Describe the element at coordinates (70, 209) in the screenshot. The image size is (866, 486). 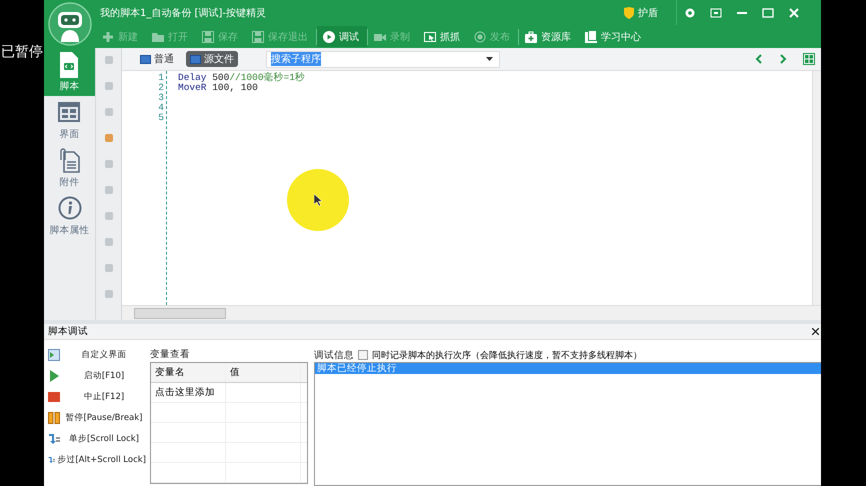
I see `info-icon` at that location.